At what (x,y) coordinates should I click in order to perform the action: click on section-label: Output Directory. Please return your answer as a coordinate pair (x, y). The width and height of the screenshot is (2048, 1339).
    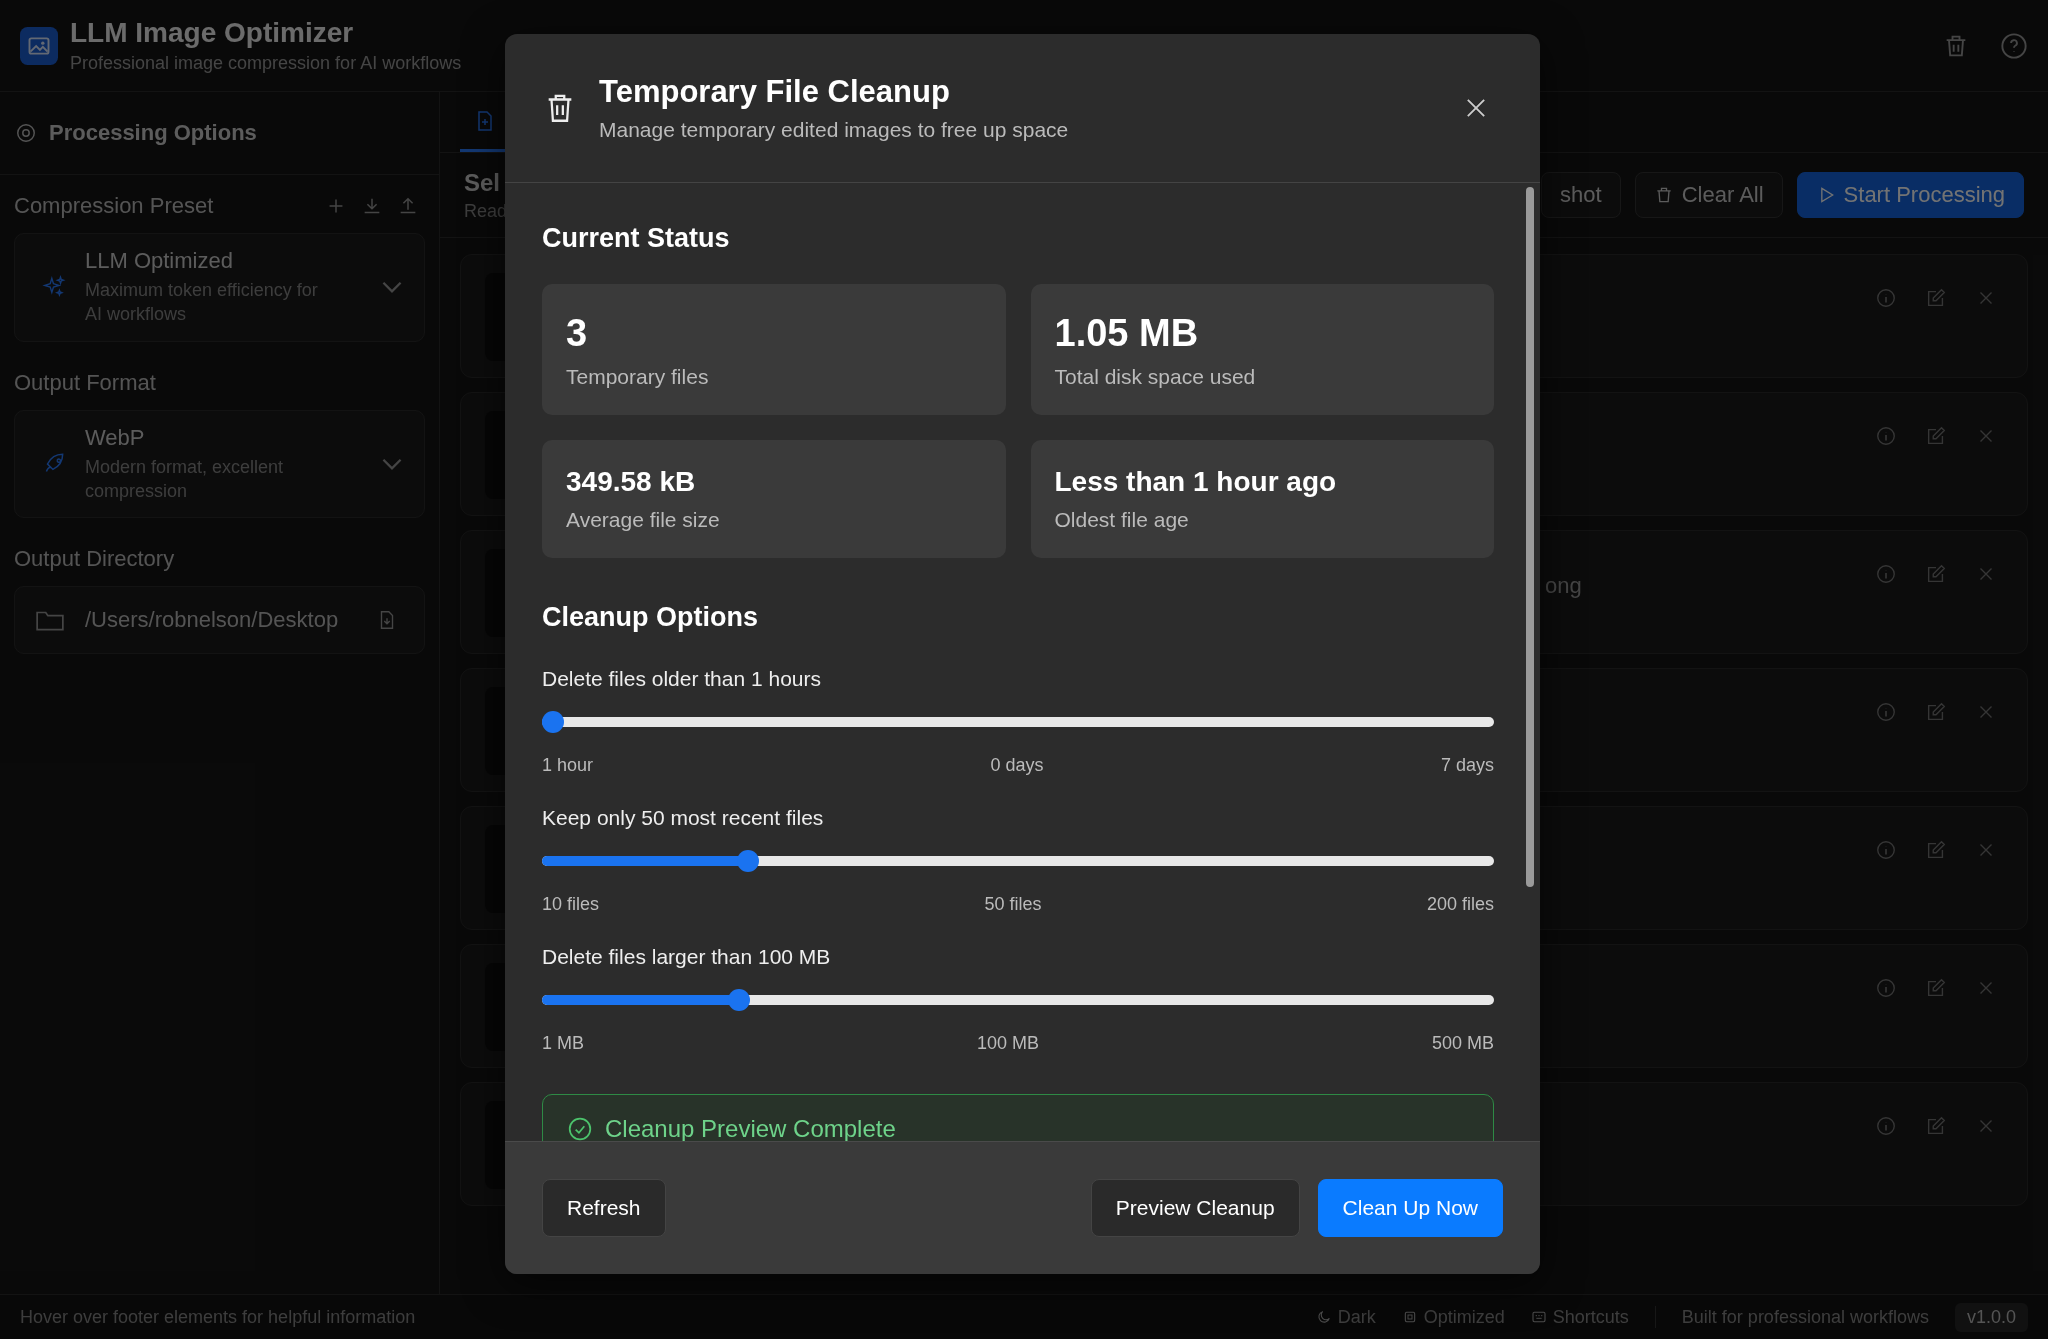
    Looking at the image, I should click on (94, 559).